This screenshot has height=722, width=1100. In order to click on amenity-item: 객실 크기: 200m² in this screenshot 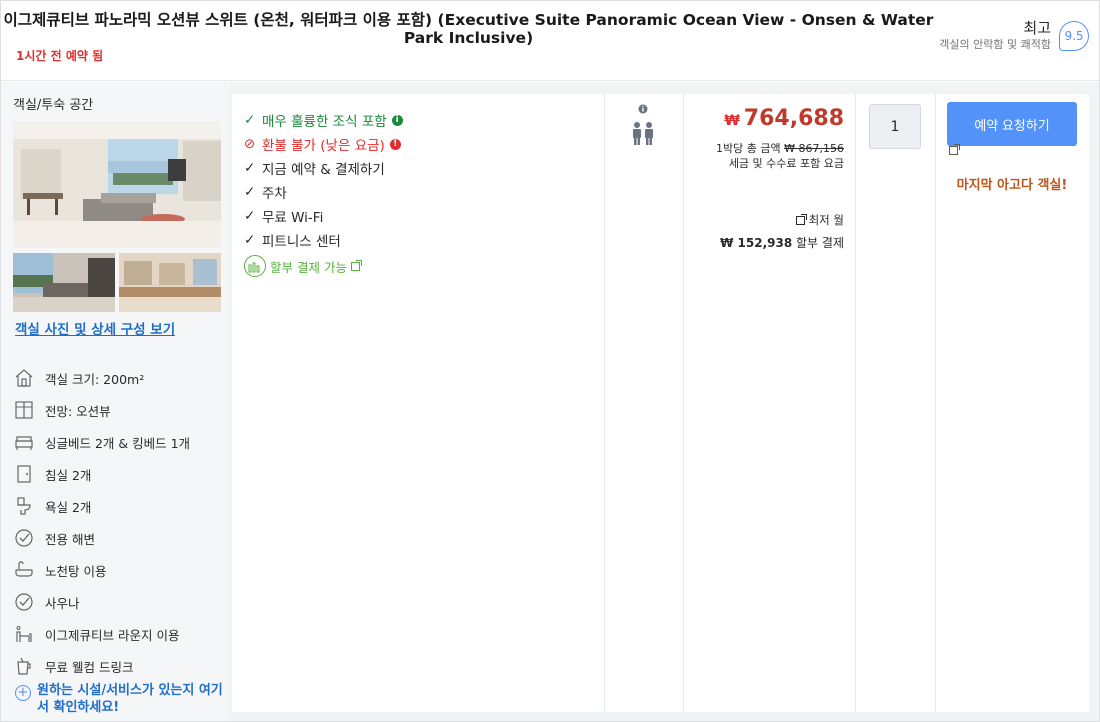, I will do `click(118, 378)`.